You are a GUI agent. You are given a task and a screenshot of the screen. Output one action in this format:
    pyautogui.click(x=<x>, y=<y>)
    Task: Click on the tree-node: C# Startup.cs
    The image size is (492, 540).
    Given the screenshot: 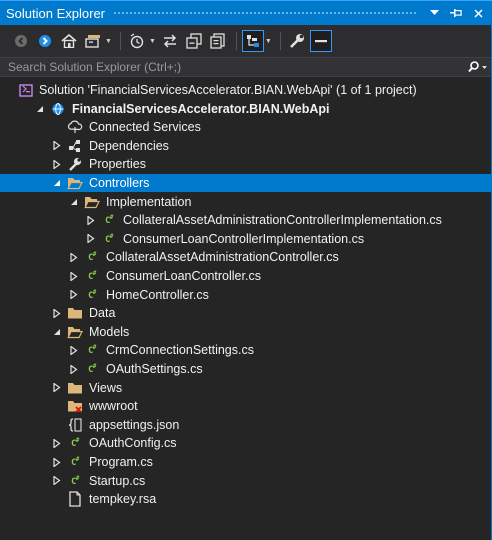 What is the action you would take?
    pyautogui.click(x=246, y=481)
    